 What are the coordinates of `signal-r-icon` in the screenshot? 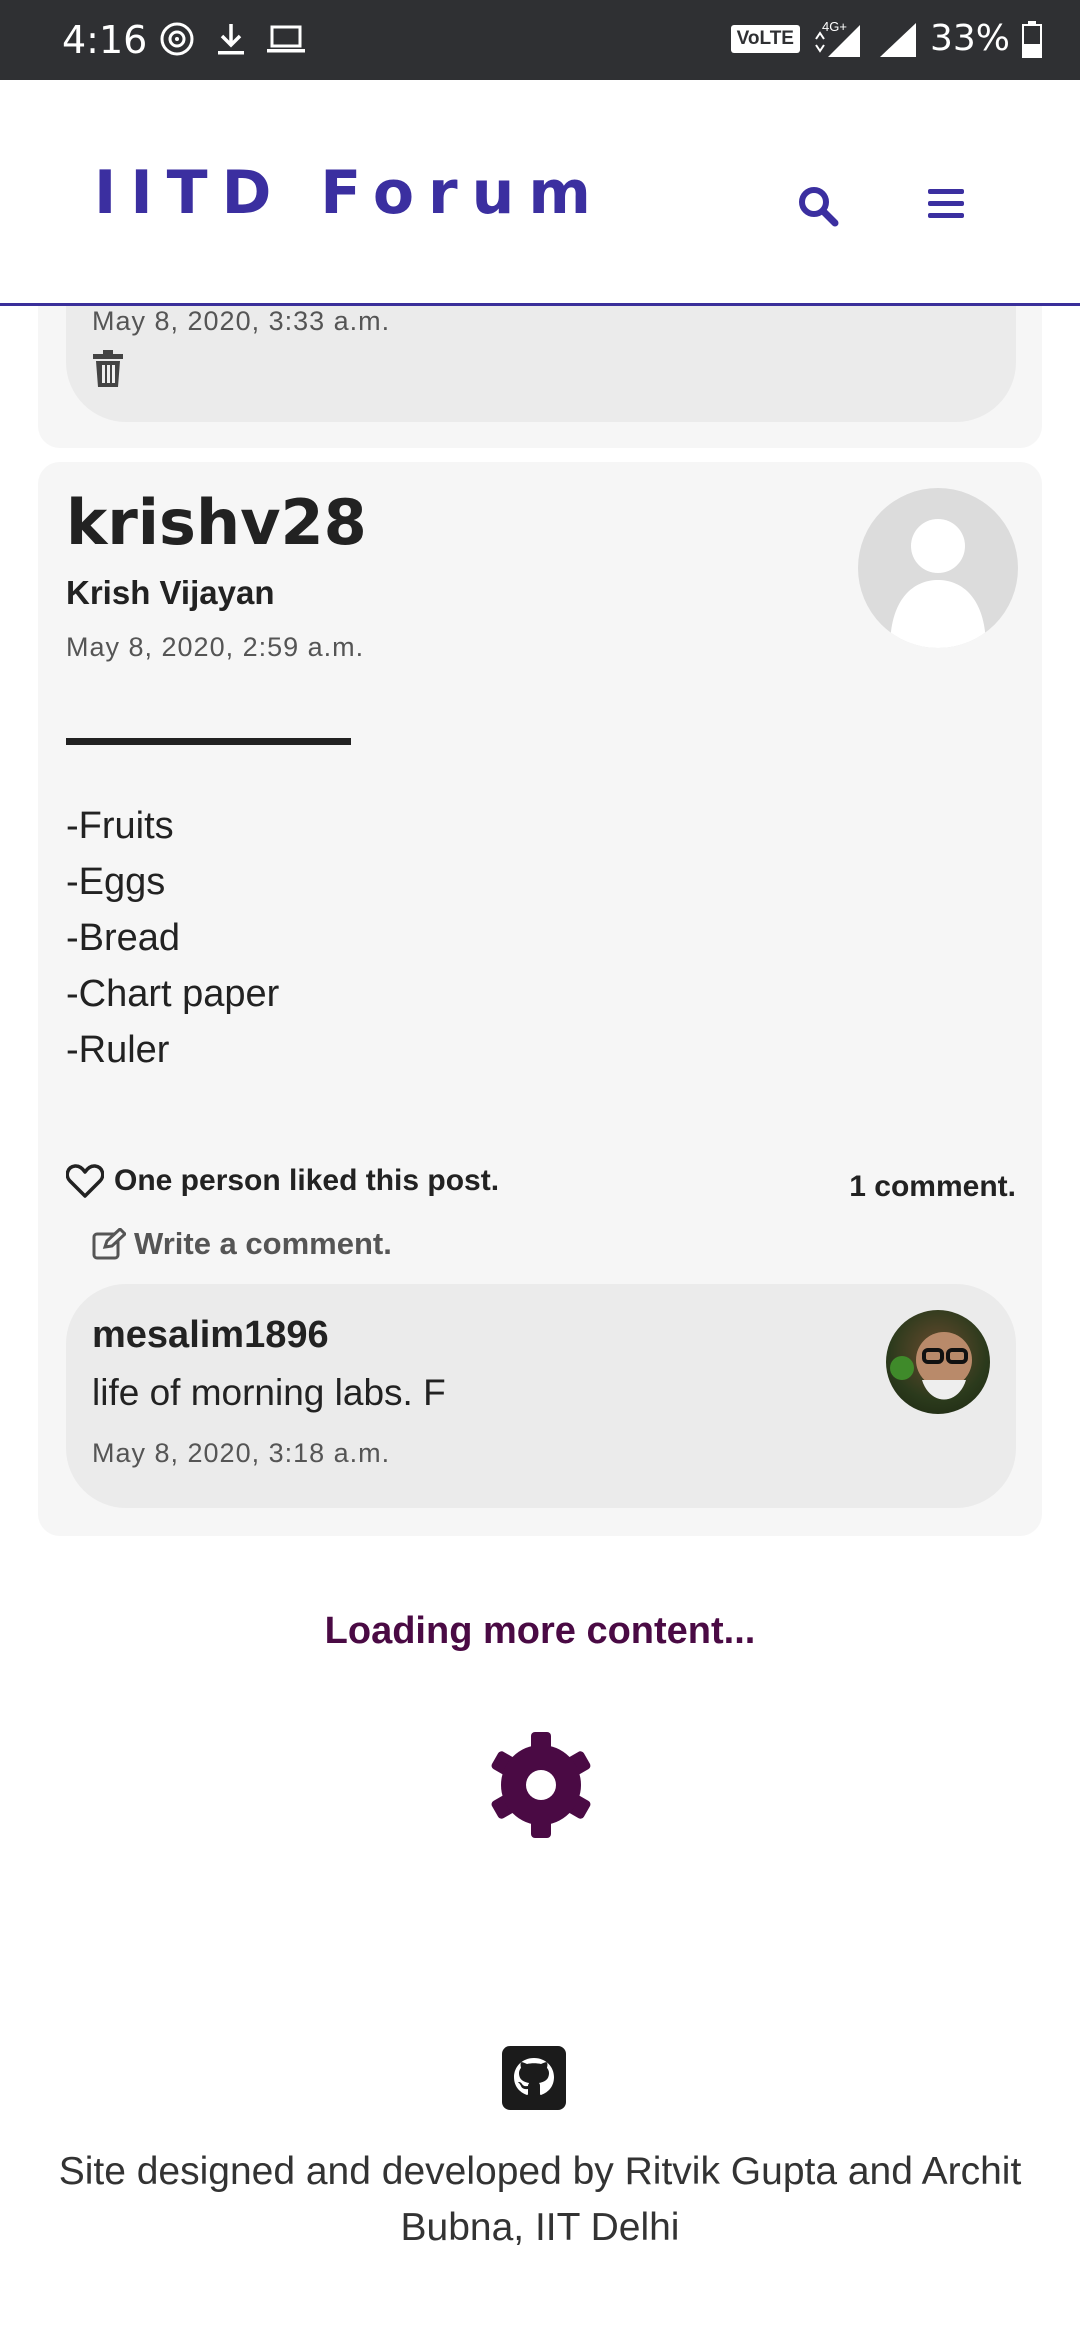 It's located at (897, 39).